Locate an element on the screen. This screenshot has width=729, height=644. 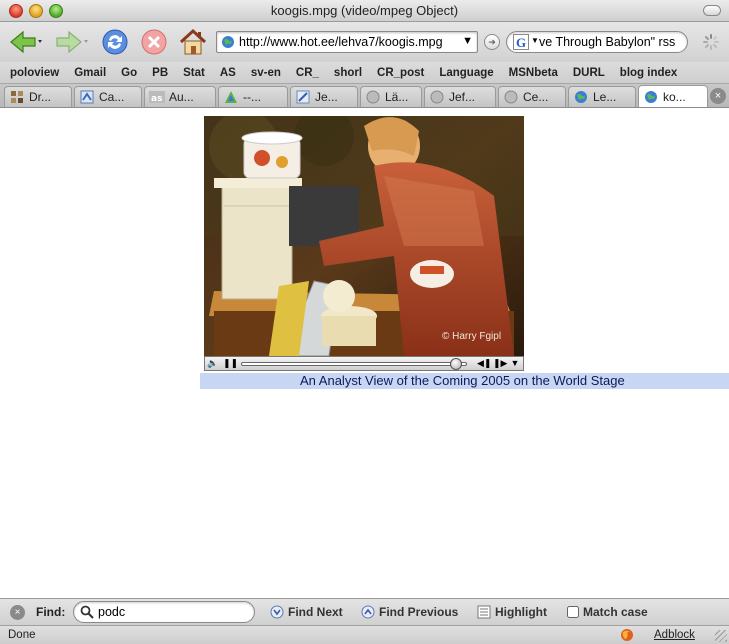
match-case-label: Match case is located at coordinates (615, 612).